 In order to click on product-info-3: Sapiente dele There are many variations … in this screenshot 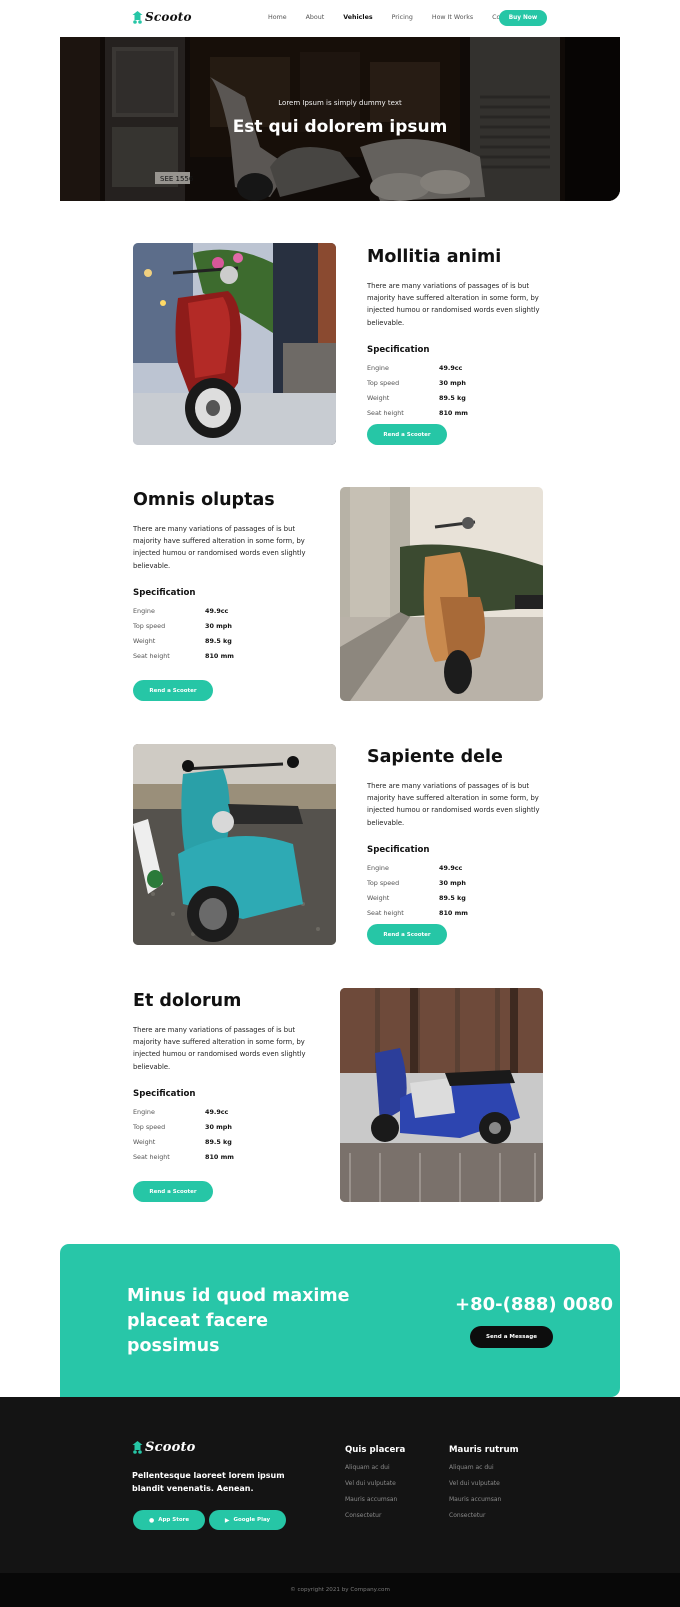, I will do `click(462, 835)`.